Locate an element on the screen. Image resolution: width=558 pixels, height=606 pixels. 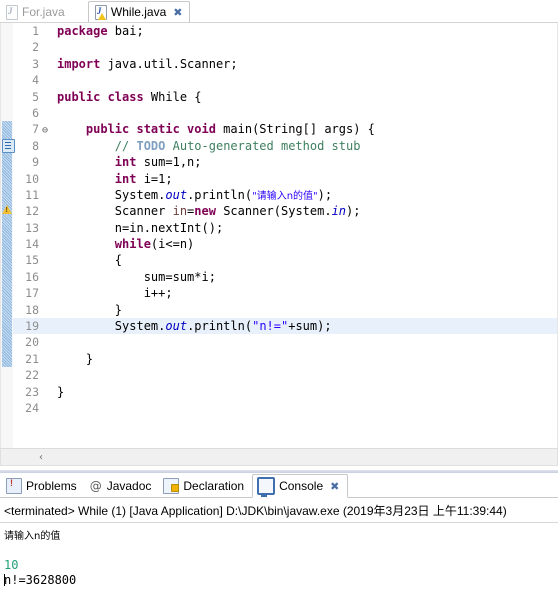
code-line: 1 package bai; is located at coordinates (285, 31).